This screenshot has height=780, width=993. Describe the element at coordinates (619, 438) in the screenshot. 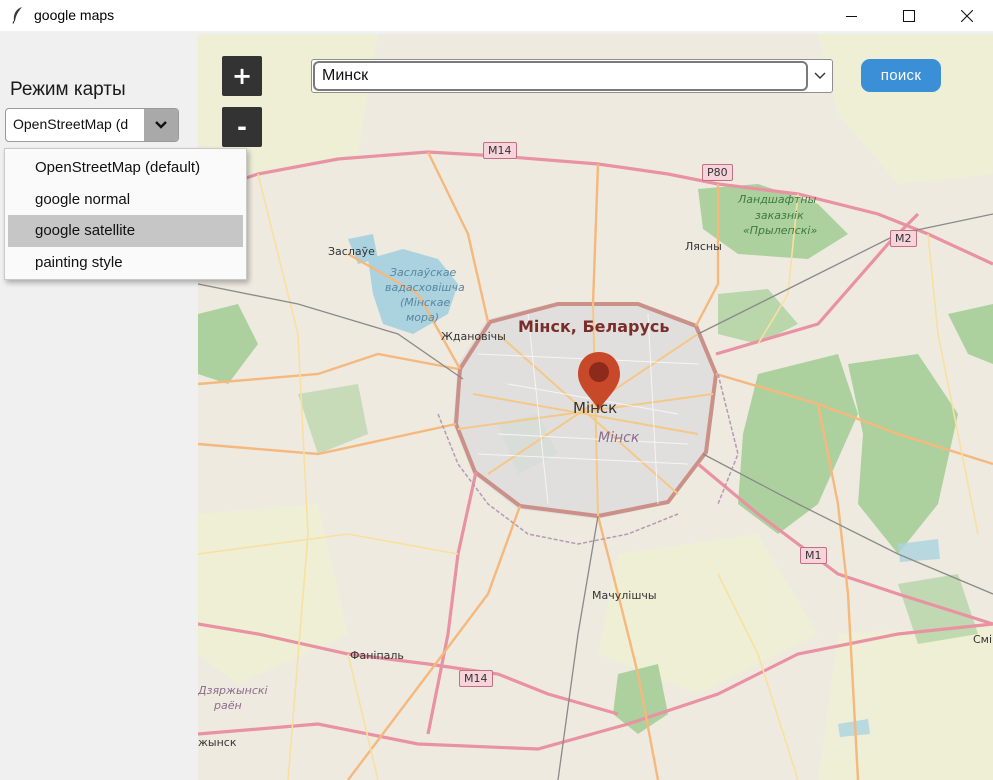

I see `district-label-minsk: Мінск` at that location.